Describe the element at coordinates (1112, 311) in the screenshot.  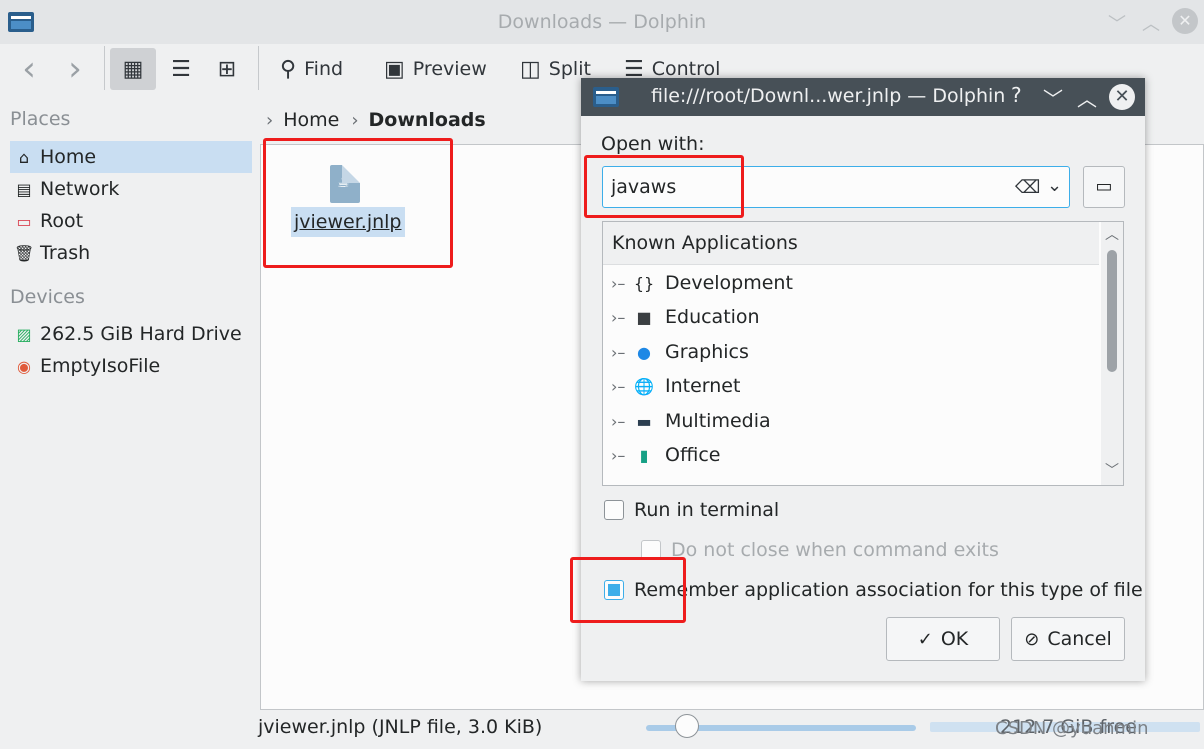
I see `scrollbar-thumb` at that location.